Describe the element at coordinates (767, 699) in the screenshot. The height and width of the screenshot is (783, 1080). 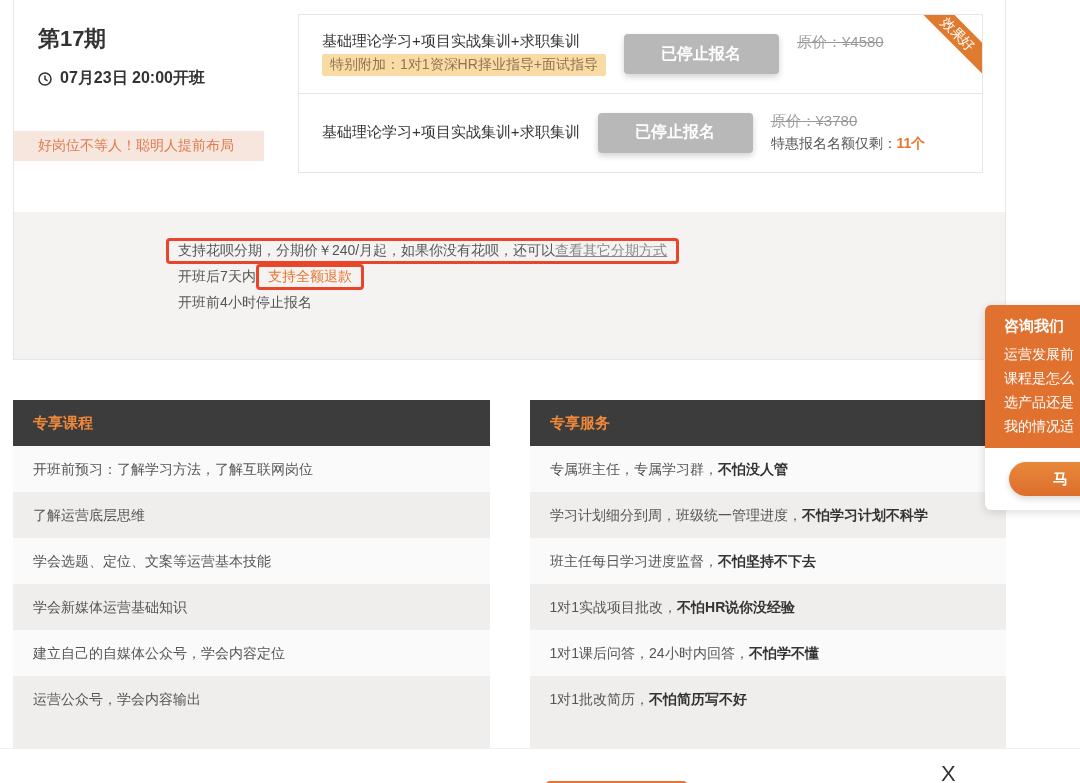
I see `table-row: 1对1批改简历，不怕简历写不好` at that location.